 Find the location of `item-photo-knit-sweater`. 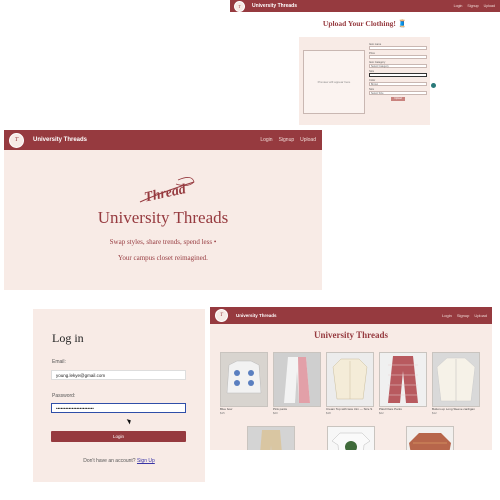

item-photo-knit-sweater is located at coordinates (430, 438).